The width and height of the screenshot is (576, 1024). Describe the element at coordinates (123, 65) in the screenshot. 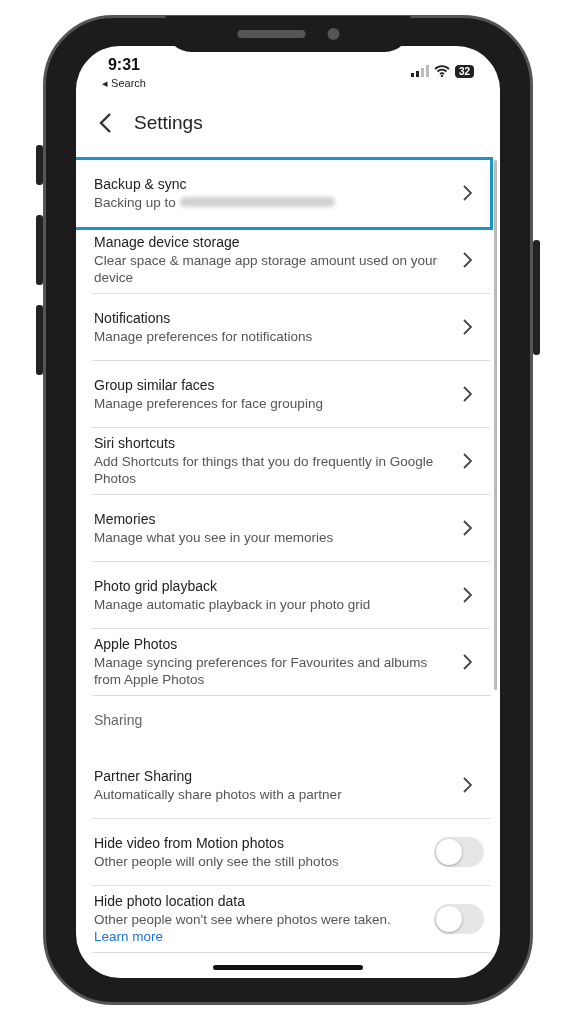

I see `status-time: 9:31` at that location.